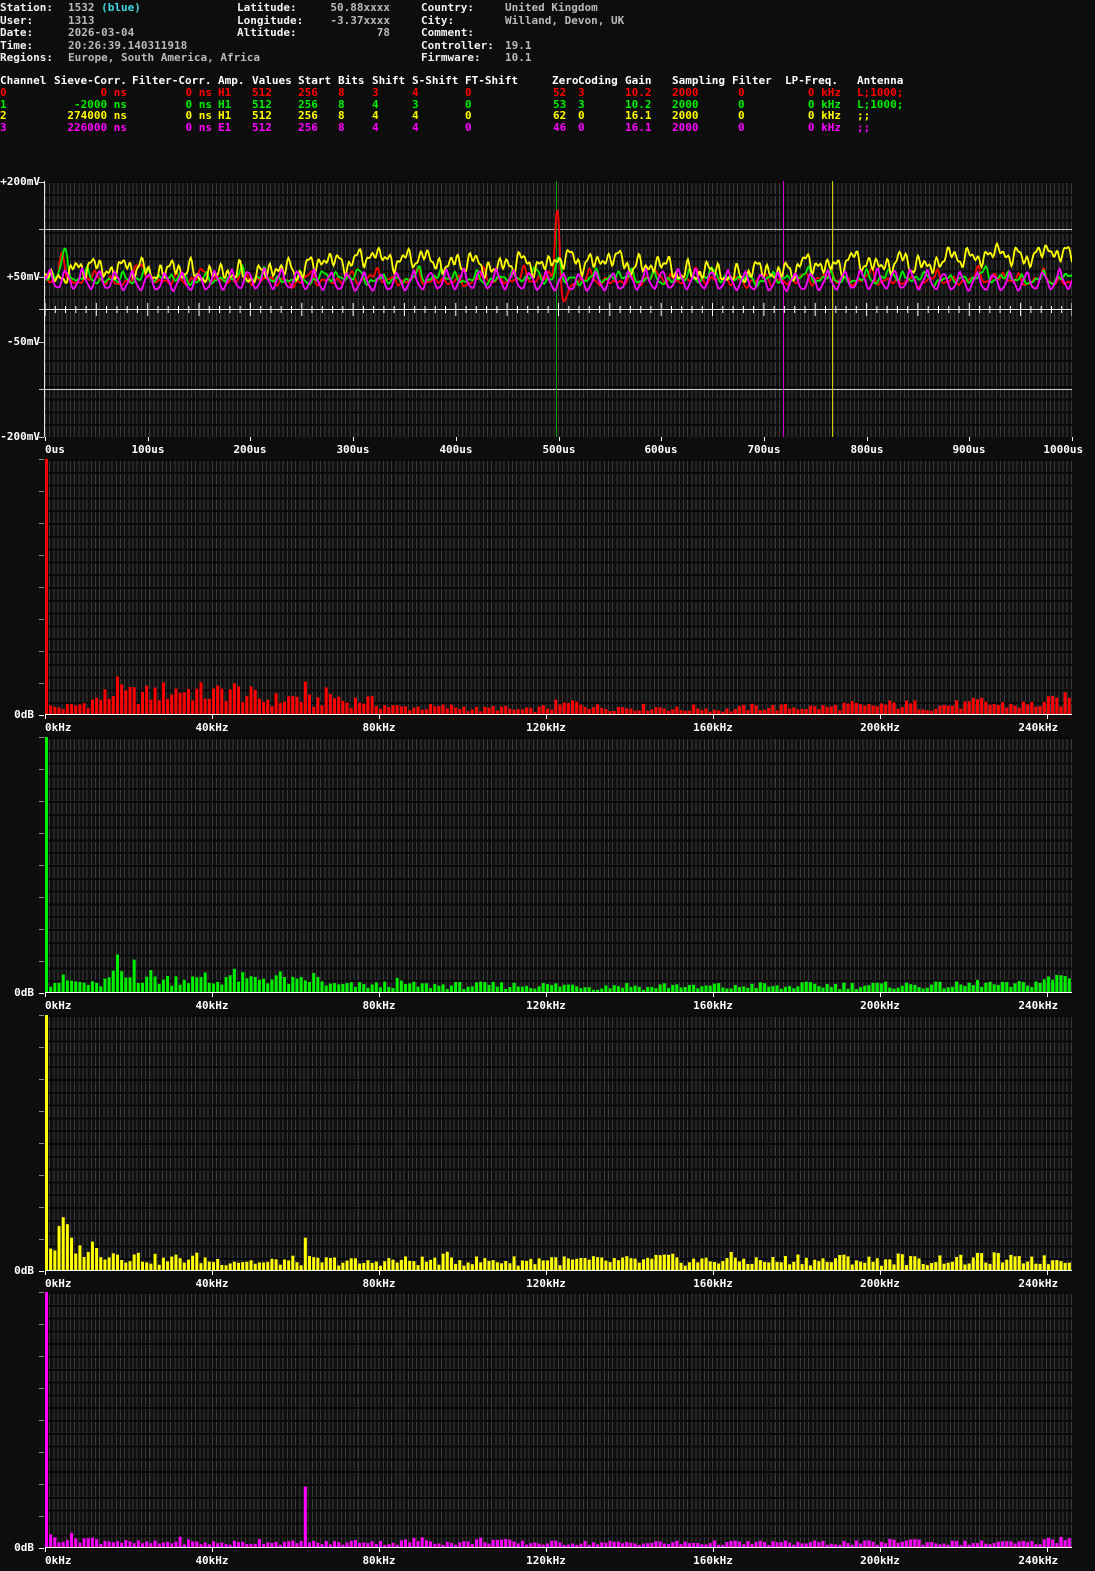 Image resolution: width=1095 pixels, height=1571 pixels. I want to click on spectrum-baseline, so click(558, 1270).